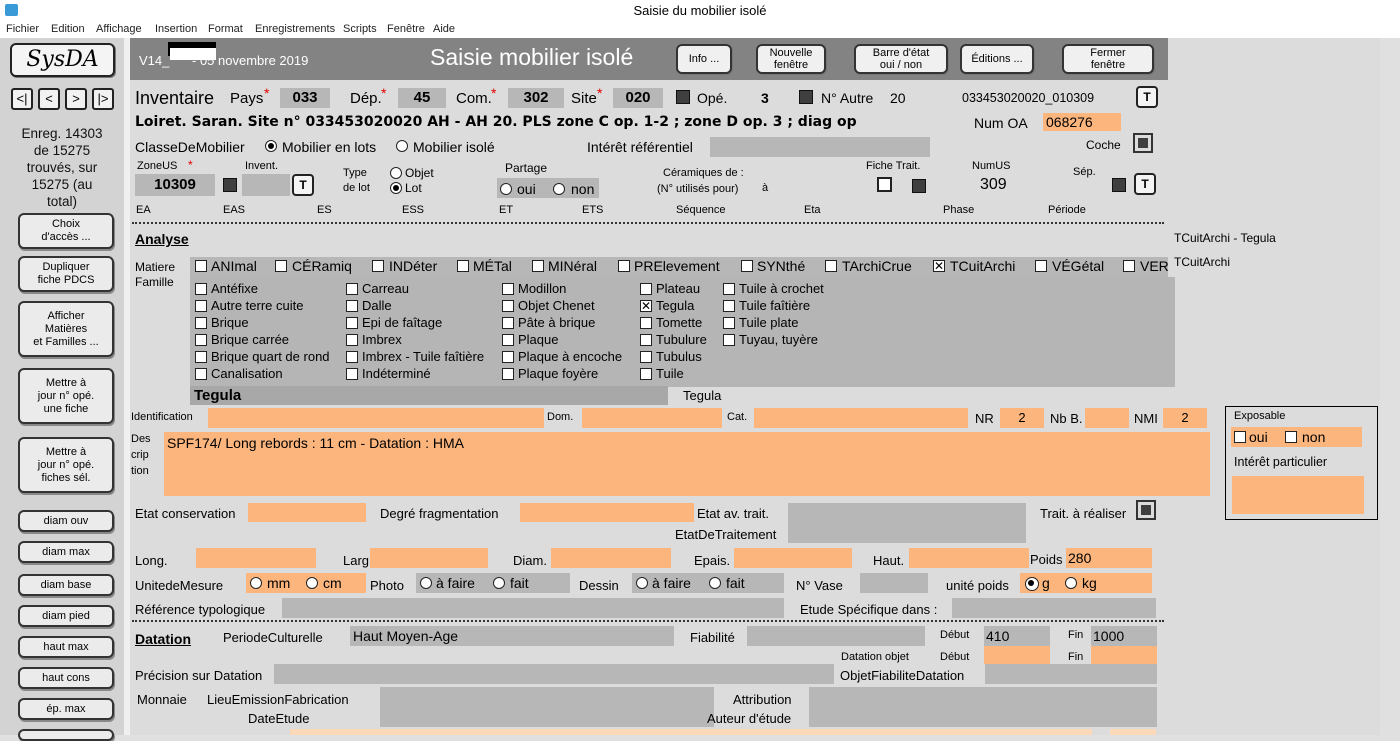 The image size is (1400, 741). I want to click on fam-indetermine-checkbox, so click(352, 374).